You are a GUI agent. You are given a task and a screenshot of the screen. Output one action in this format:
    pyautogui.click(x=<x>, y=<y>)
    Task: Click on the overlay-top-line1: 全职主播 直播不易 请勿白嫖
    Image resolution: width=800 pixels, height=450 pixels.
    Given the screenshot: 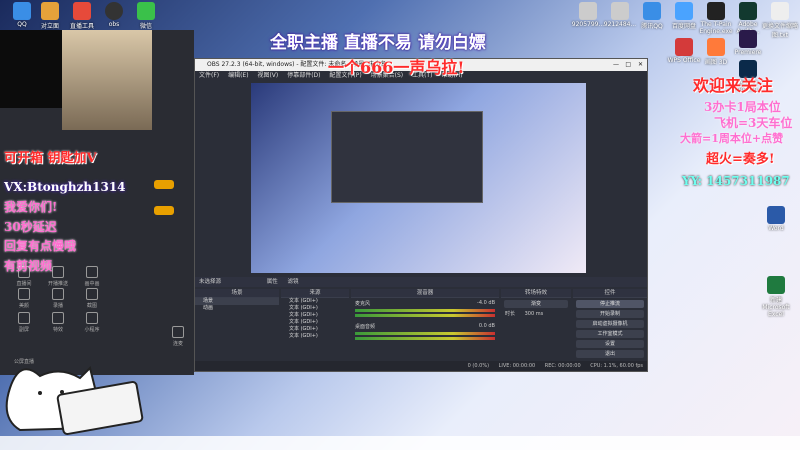 What is the action you would take?
    pyautogui.click(x=378, y=43)
    